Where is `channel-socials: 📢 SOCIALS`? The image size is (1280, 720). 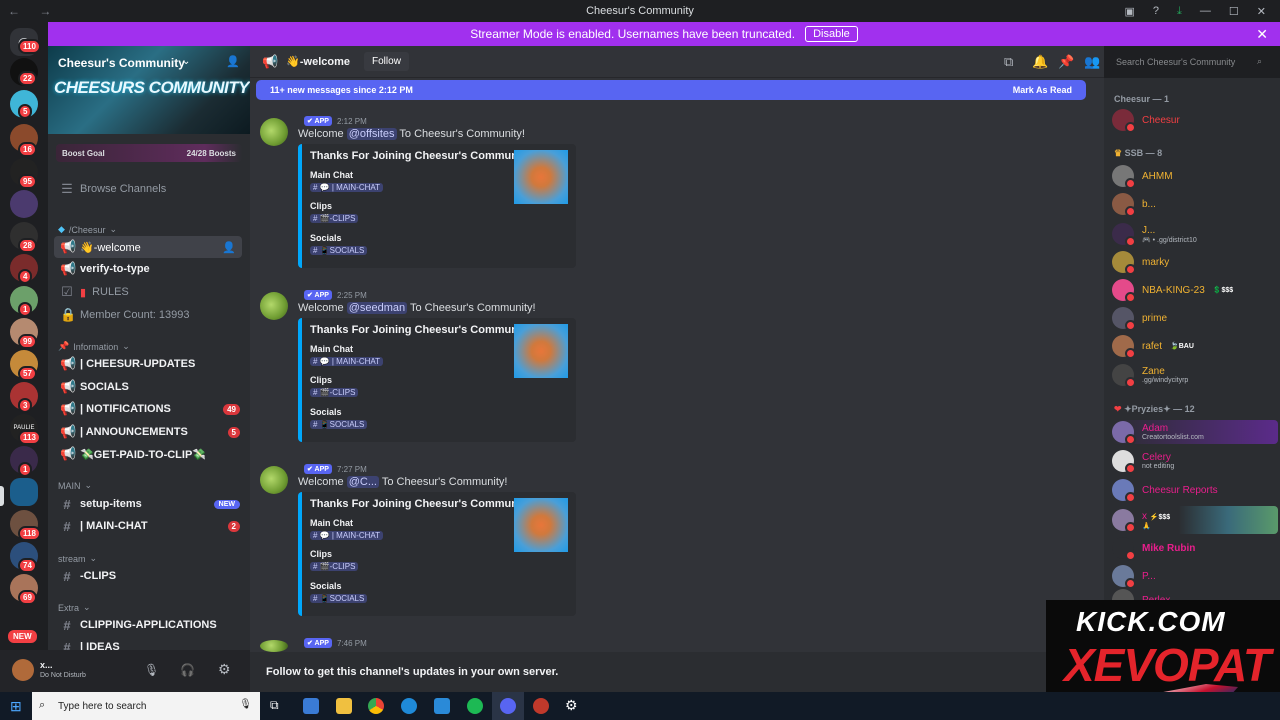
channel-socials: 📢 SOCIALS is located at coordinates (149, 387).